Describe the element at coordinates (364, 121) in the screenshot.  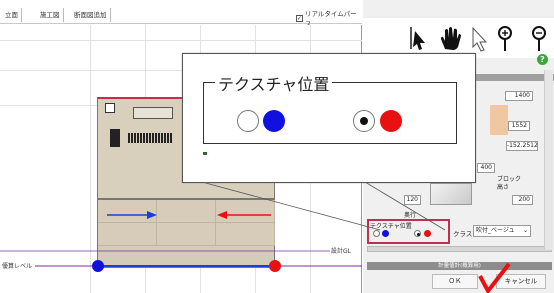
I see `callout-right-radio` at that location.